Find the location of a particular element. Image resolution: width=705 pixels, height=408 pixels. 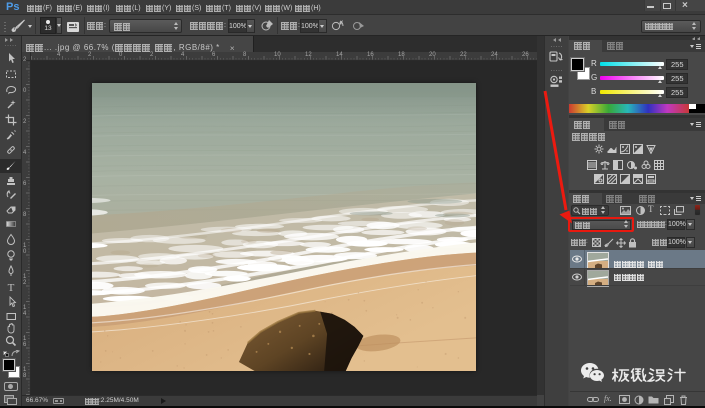

svg-text: T is located at coordinates (11, 287).